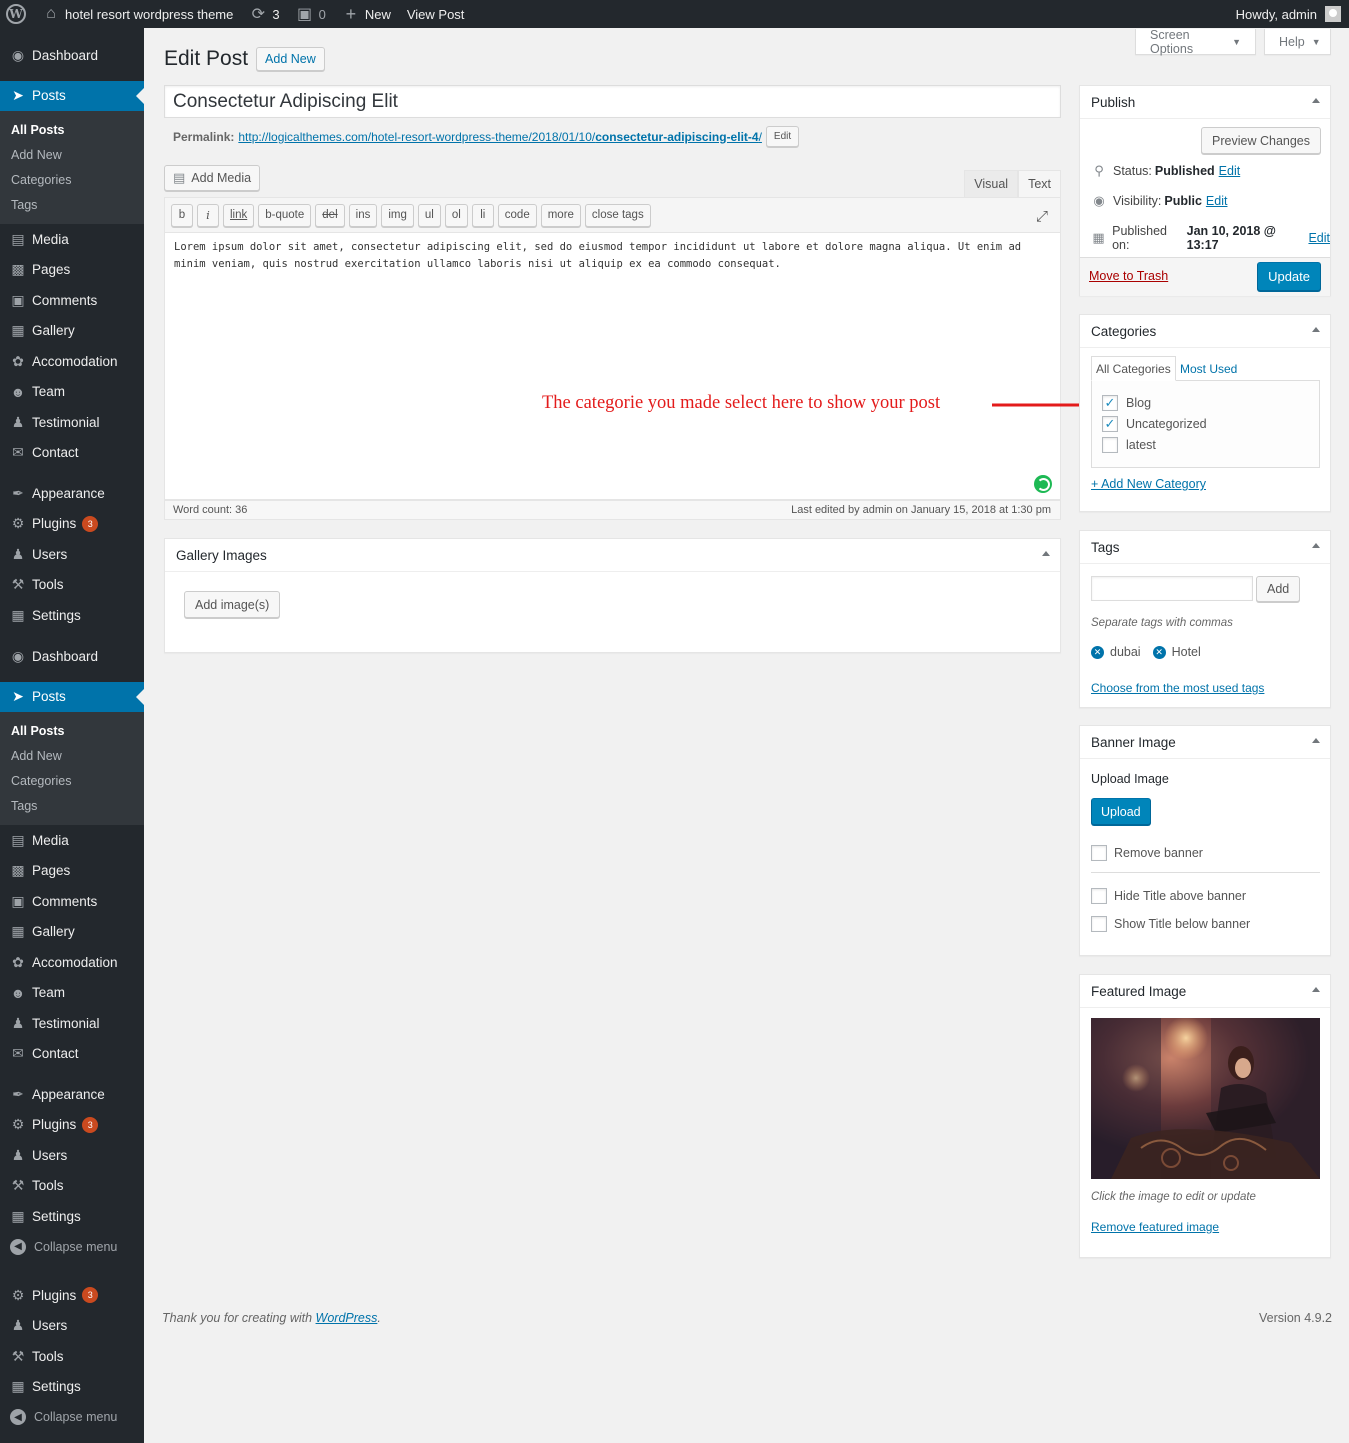 Image resolution: width=1349 pixels, height=1443 pixels. I want to click on remove-banner-checkbox, so click(1099, 853).